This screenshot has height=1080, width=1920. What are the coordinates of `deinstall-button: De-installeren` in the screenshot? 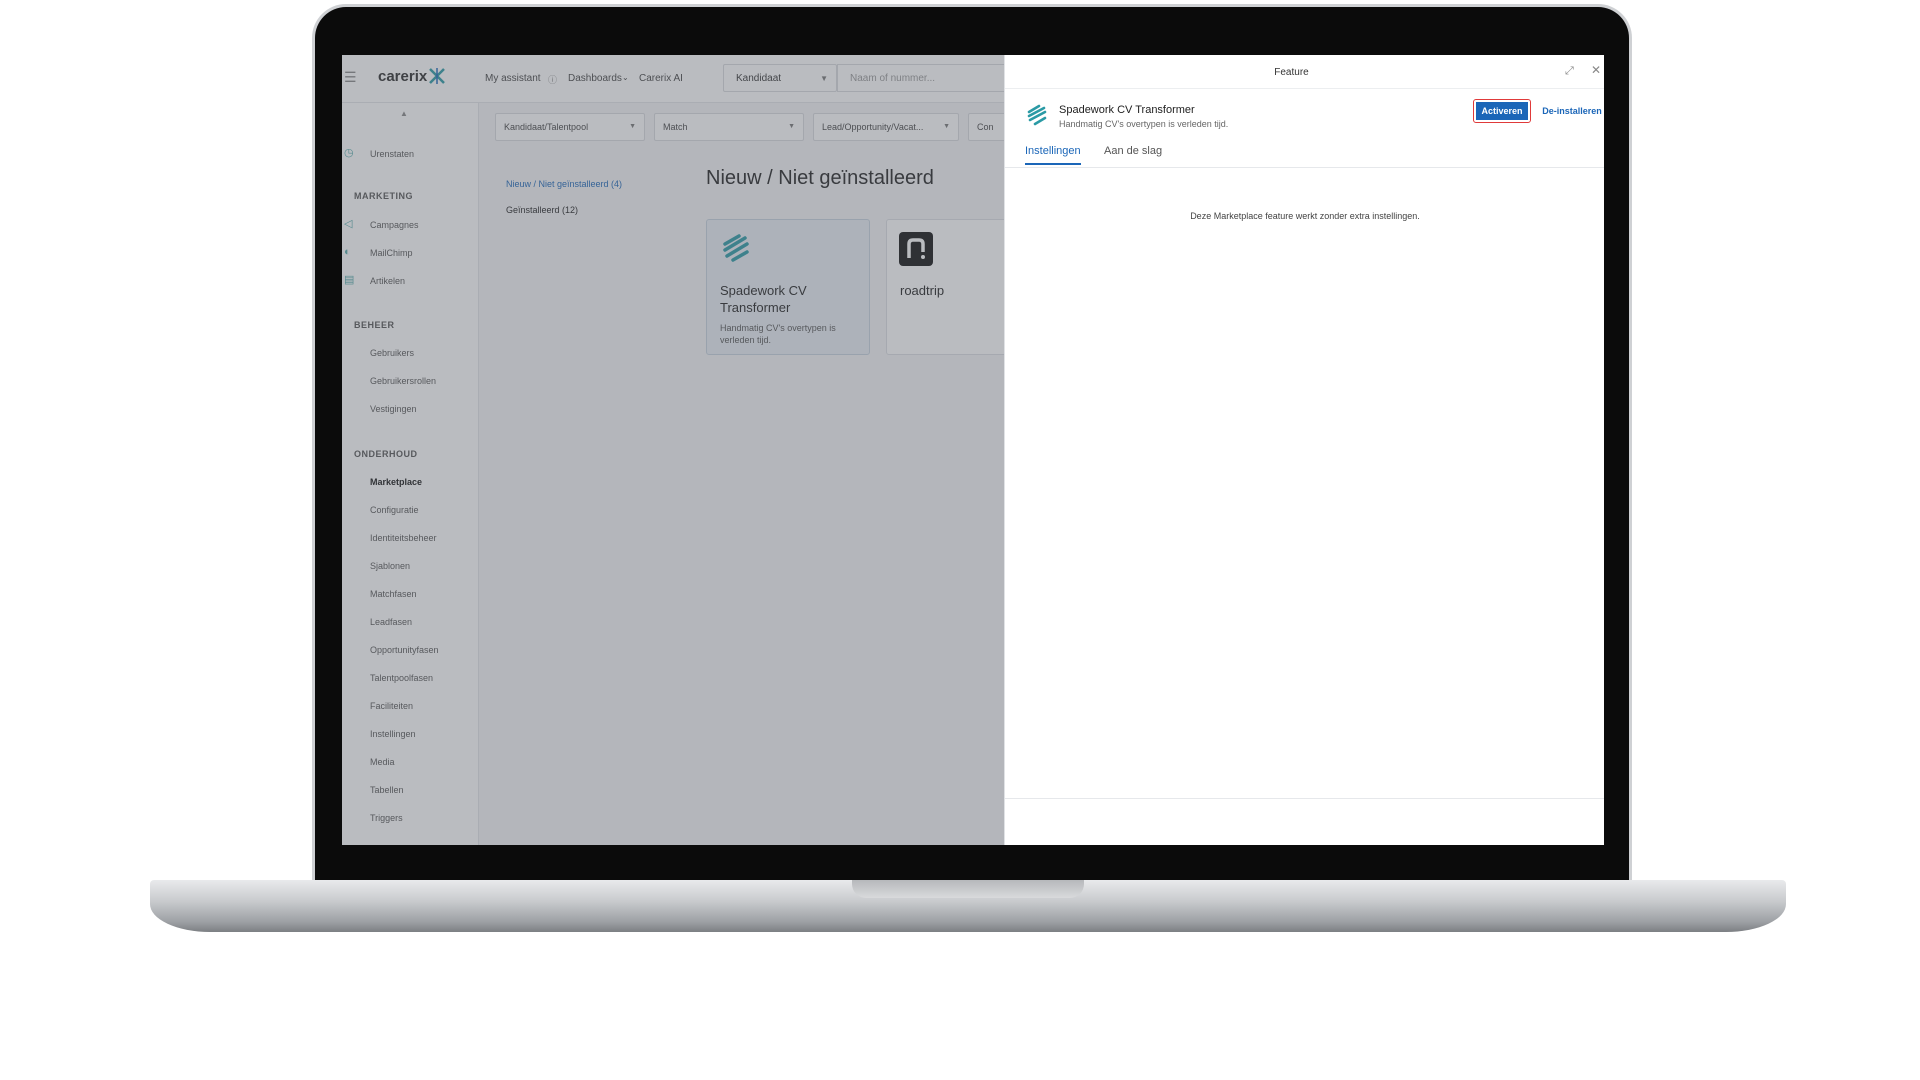 It's located at (1570, 111).